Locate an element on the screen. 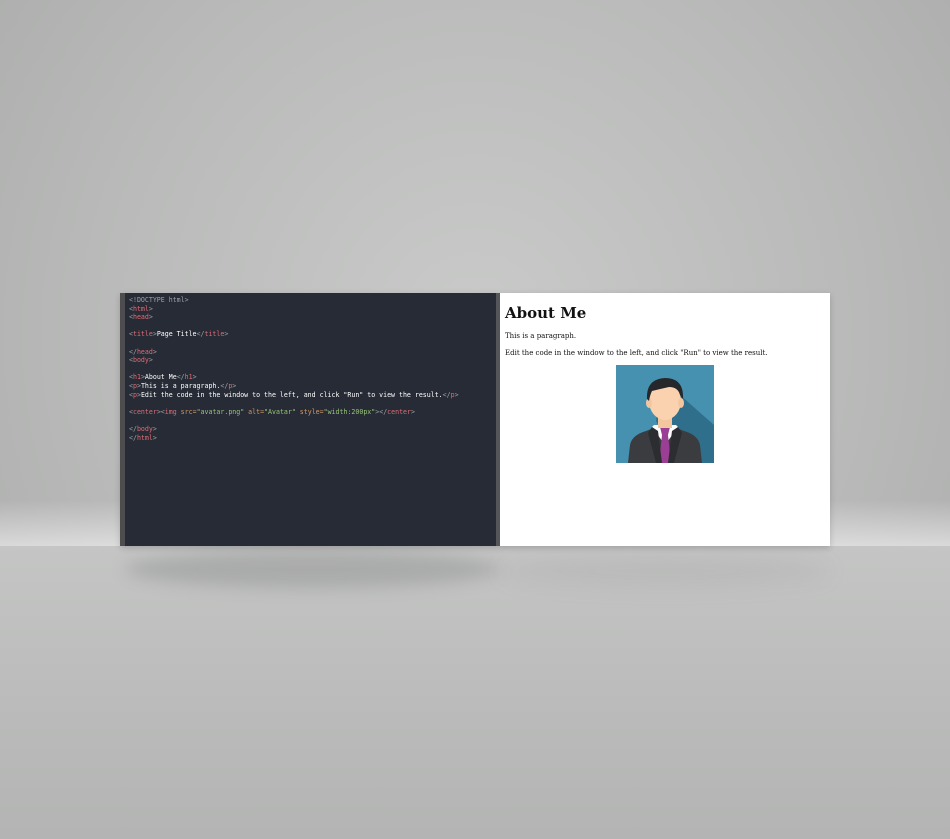 The image size is (950, 839). code-line: <head> is located at coordinates (312, 317).